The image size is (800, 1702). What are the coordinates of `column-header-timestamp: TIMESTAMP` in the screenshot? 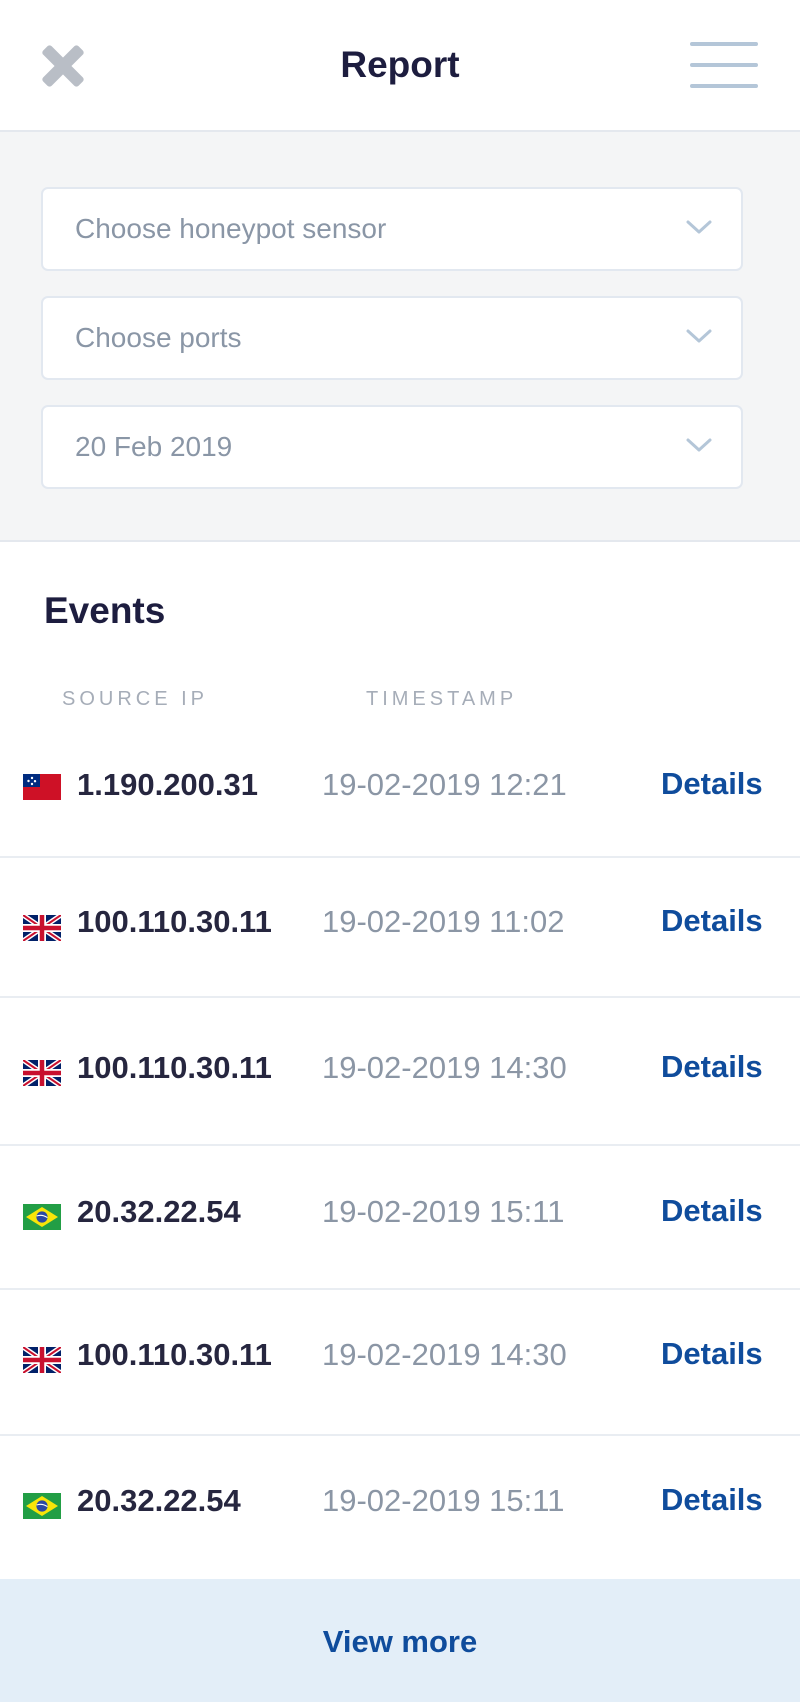 It's located at (442, 699).